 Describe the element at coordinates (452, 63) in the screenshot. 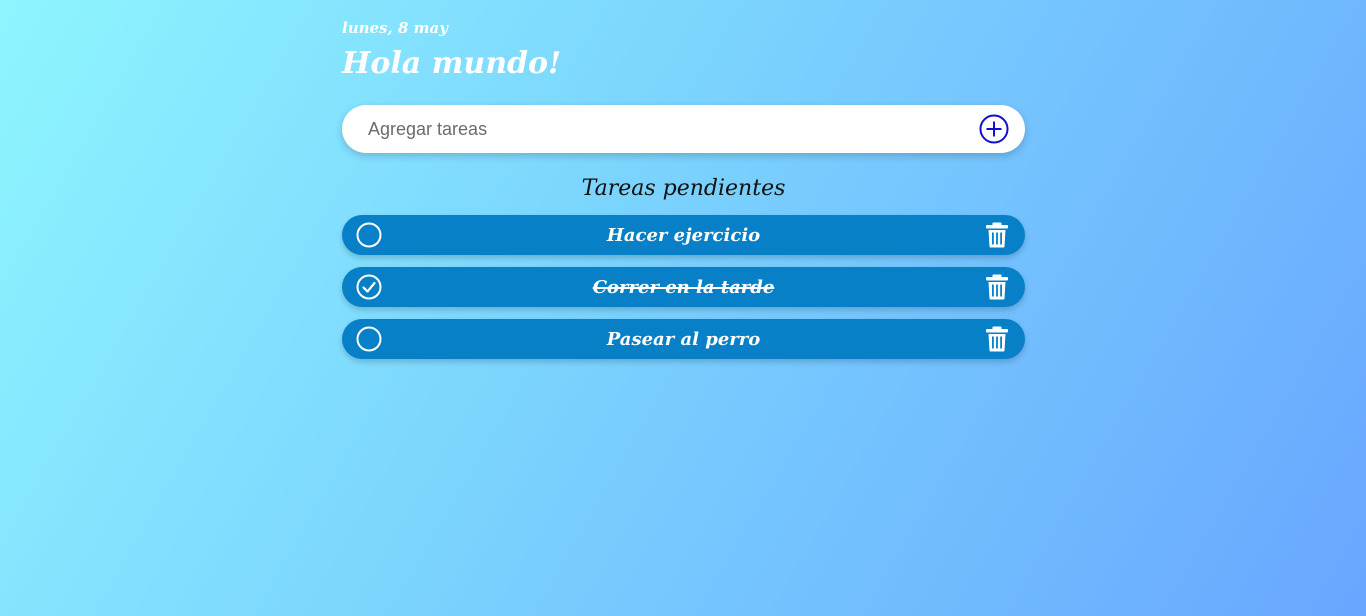

I see `page-title: Hola mundo!` at that location.